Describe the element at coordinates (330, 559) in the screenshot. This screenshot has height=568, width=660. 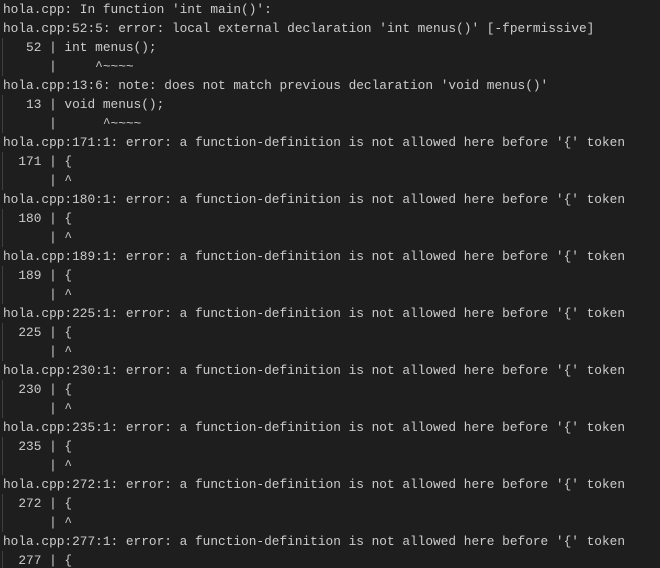
I see `source-context-line: 277 | {` at that location.